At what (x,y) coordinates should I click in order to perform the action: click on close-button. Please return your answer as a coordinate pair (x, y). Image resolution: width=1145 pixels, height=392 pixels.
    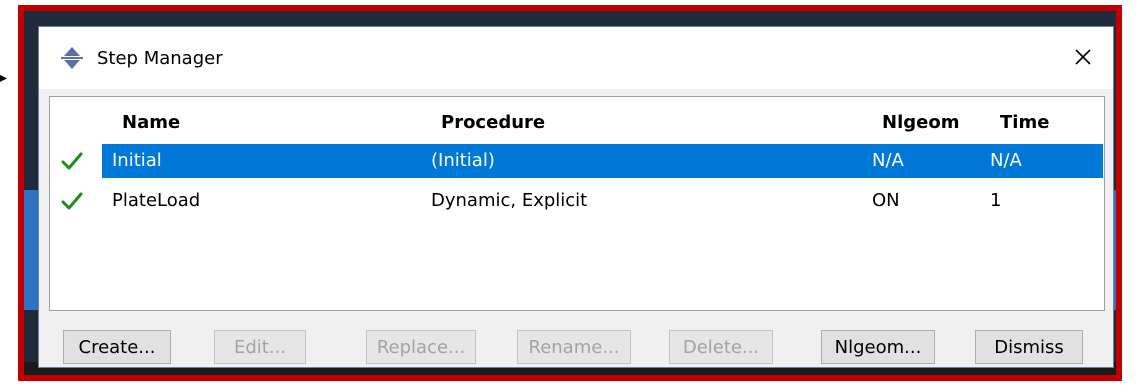
    Looking at the image, I should click on (1083, 57).